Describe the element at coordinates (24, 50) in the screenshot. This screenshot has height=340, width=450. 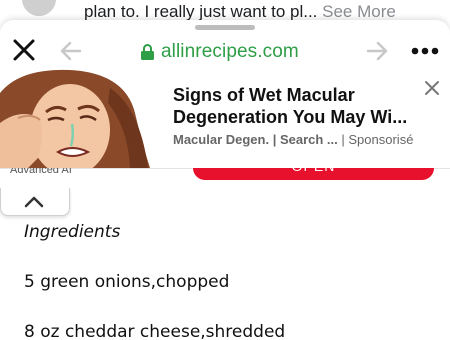
I see `close-icon` at that location.